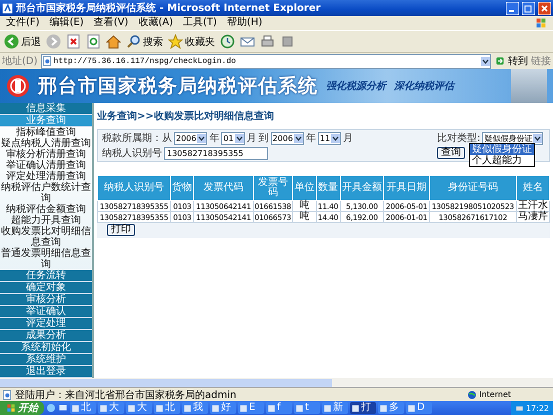 This screenshot has height=415, width=553. What do you see at coordinates (227, 41) in the screenshot?
I see `history-button` at bounding box center [227, 41].